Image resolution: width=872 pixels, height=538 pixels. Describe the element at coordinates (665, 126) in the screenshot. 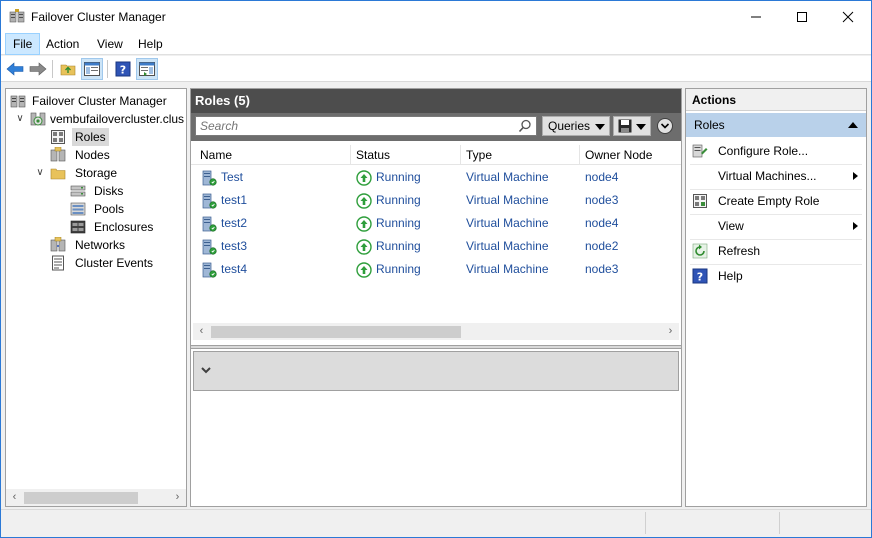

I see `expand-collapse-button` at that location.